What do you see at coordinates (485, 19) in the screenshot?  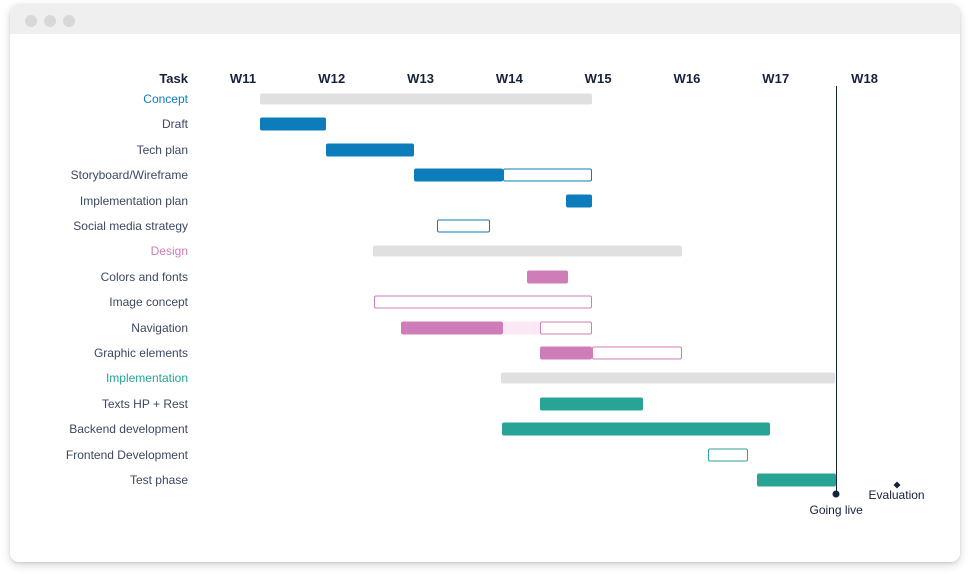 I see `window-titlebar` at bounding box center [485, 19].